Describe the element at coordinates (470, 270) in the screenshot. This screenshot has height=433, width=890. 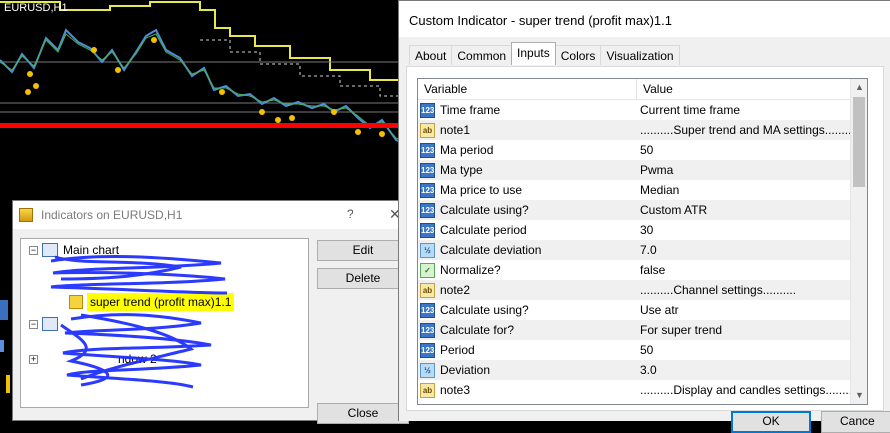
I see `variable-name: Normalize?` at that location.